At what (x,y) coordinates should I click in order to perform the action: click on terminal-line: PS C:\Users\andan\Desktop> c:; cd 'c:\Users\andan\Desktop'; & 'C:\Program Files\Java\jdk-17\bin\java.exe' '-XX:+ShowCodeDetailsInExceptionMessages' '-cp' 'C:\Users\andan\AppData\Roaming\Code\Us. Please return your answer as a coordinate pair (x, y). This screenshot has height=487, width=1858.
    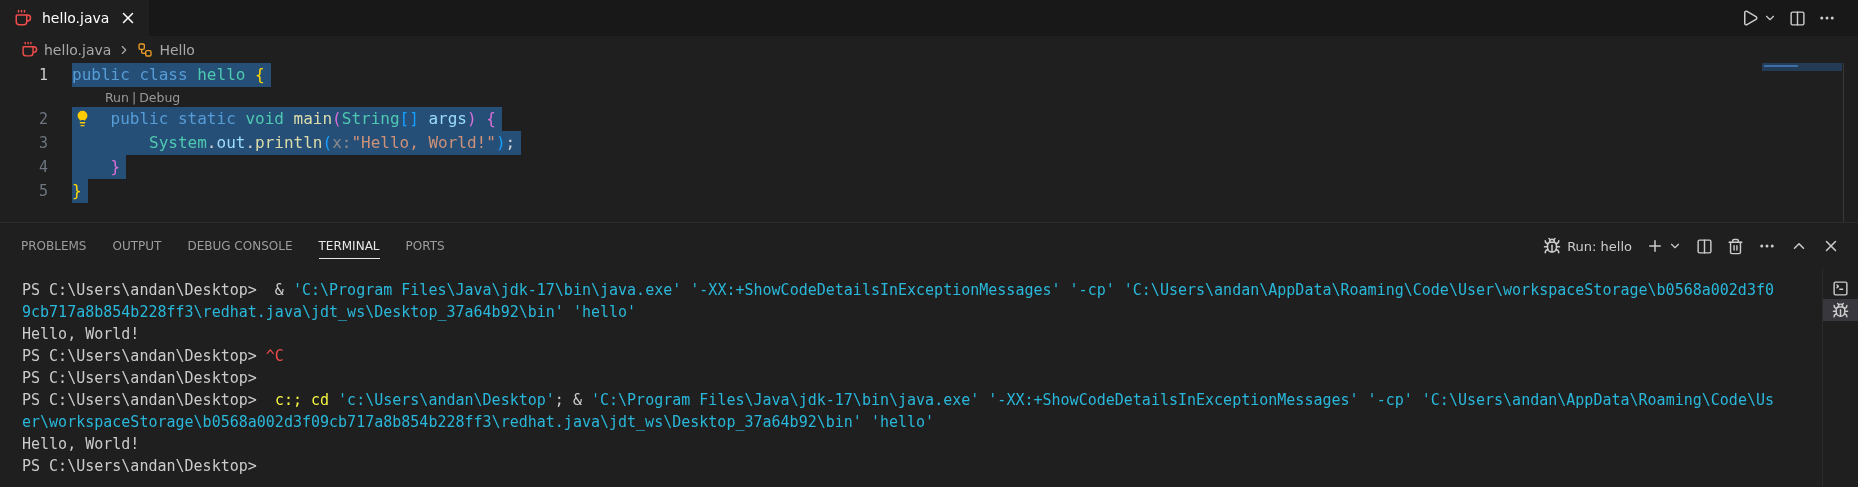
    Looking at the image, I should click on (898, 400).